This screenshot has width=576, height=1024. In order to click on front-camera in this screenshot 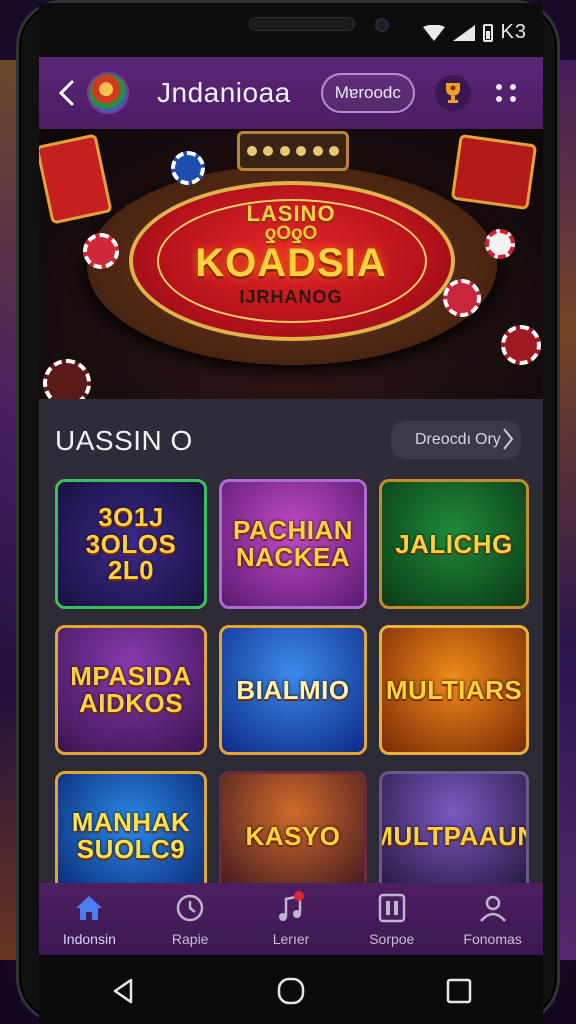, I will do `click(382, 25)`.